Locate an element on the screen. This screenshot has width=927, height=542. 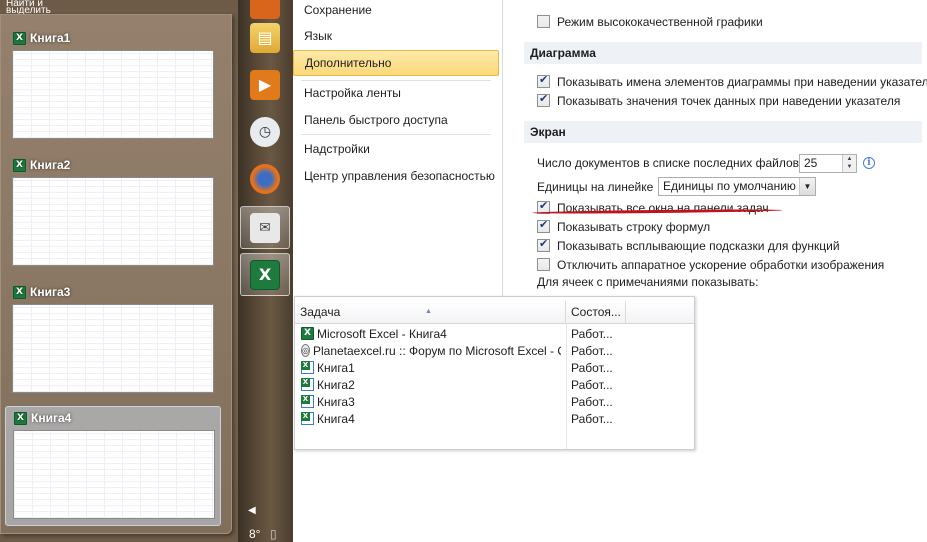
task-name: Книга2 is located at coordinates (336, 384).